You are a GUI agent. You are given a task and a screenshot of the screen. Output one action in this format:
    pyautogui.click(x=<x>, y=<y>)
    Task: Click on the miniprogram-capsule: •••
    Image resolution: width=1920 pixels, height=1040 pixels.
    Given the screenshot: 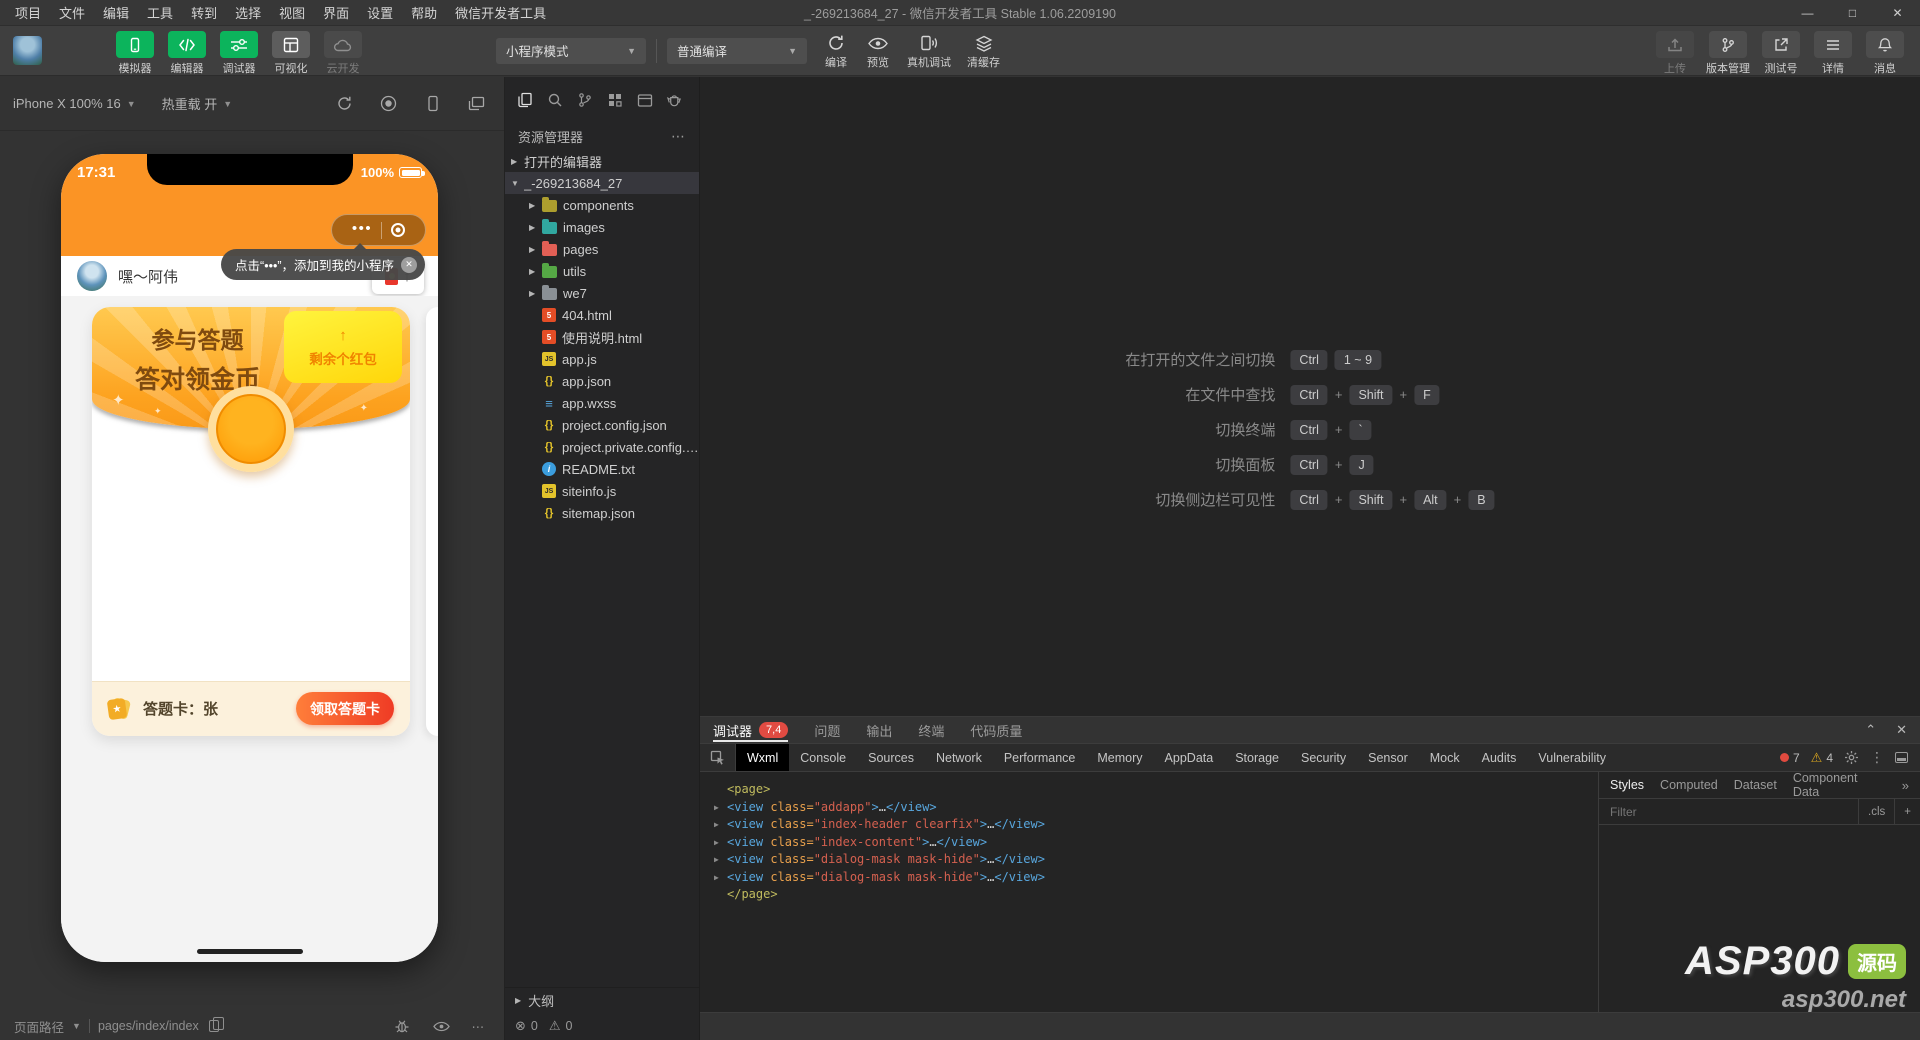 What is the action you would take?
    pyautogui.click(x=378, y=230)
    